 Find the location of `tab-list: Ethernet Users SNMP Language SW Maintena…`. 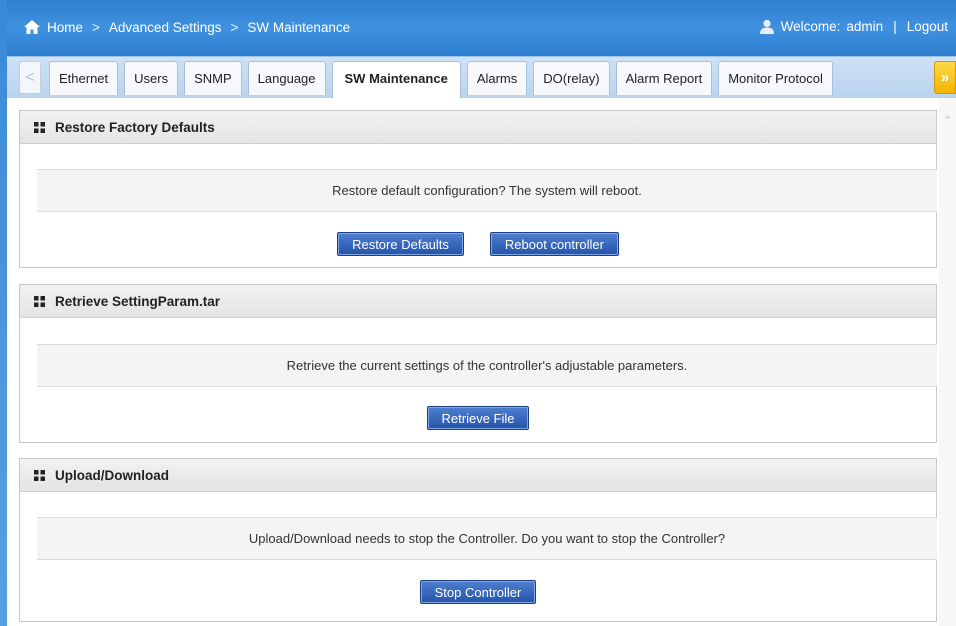

tab-list: Ethernet Users SNMP Language SW Maintena… is located at coordinates (444, 80).